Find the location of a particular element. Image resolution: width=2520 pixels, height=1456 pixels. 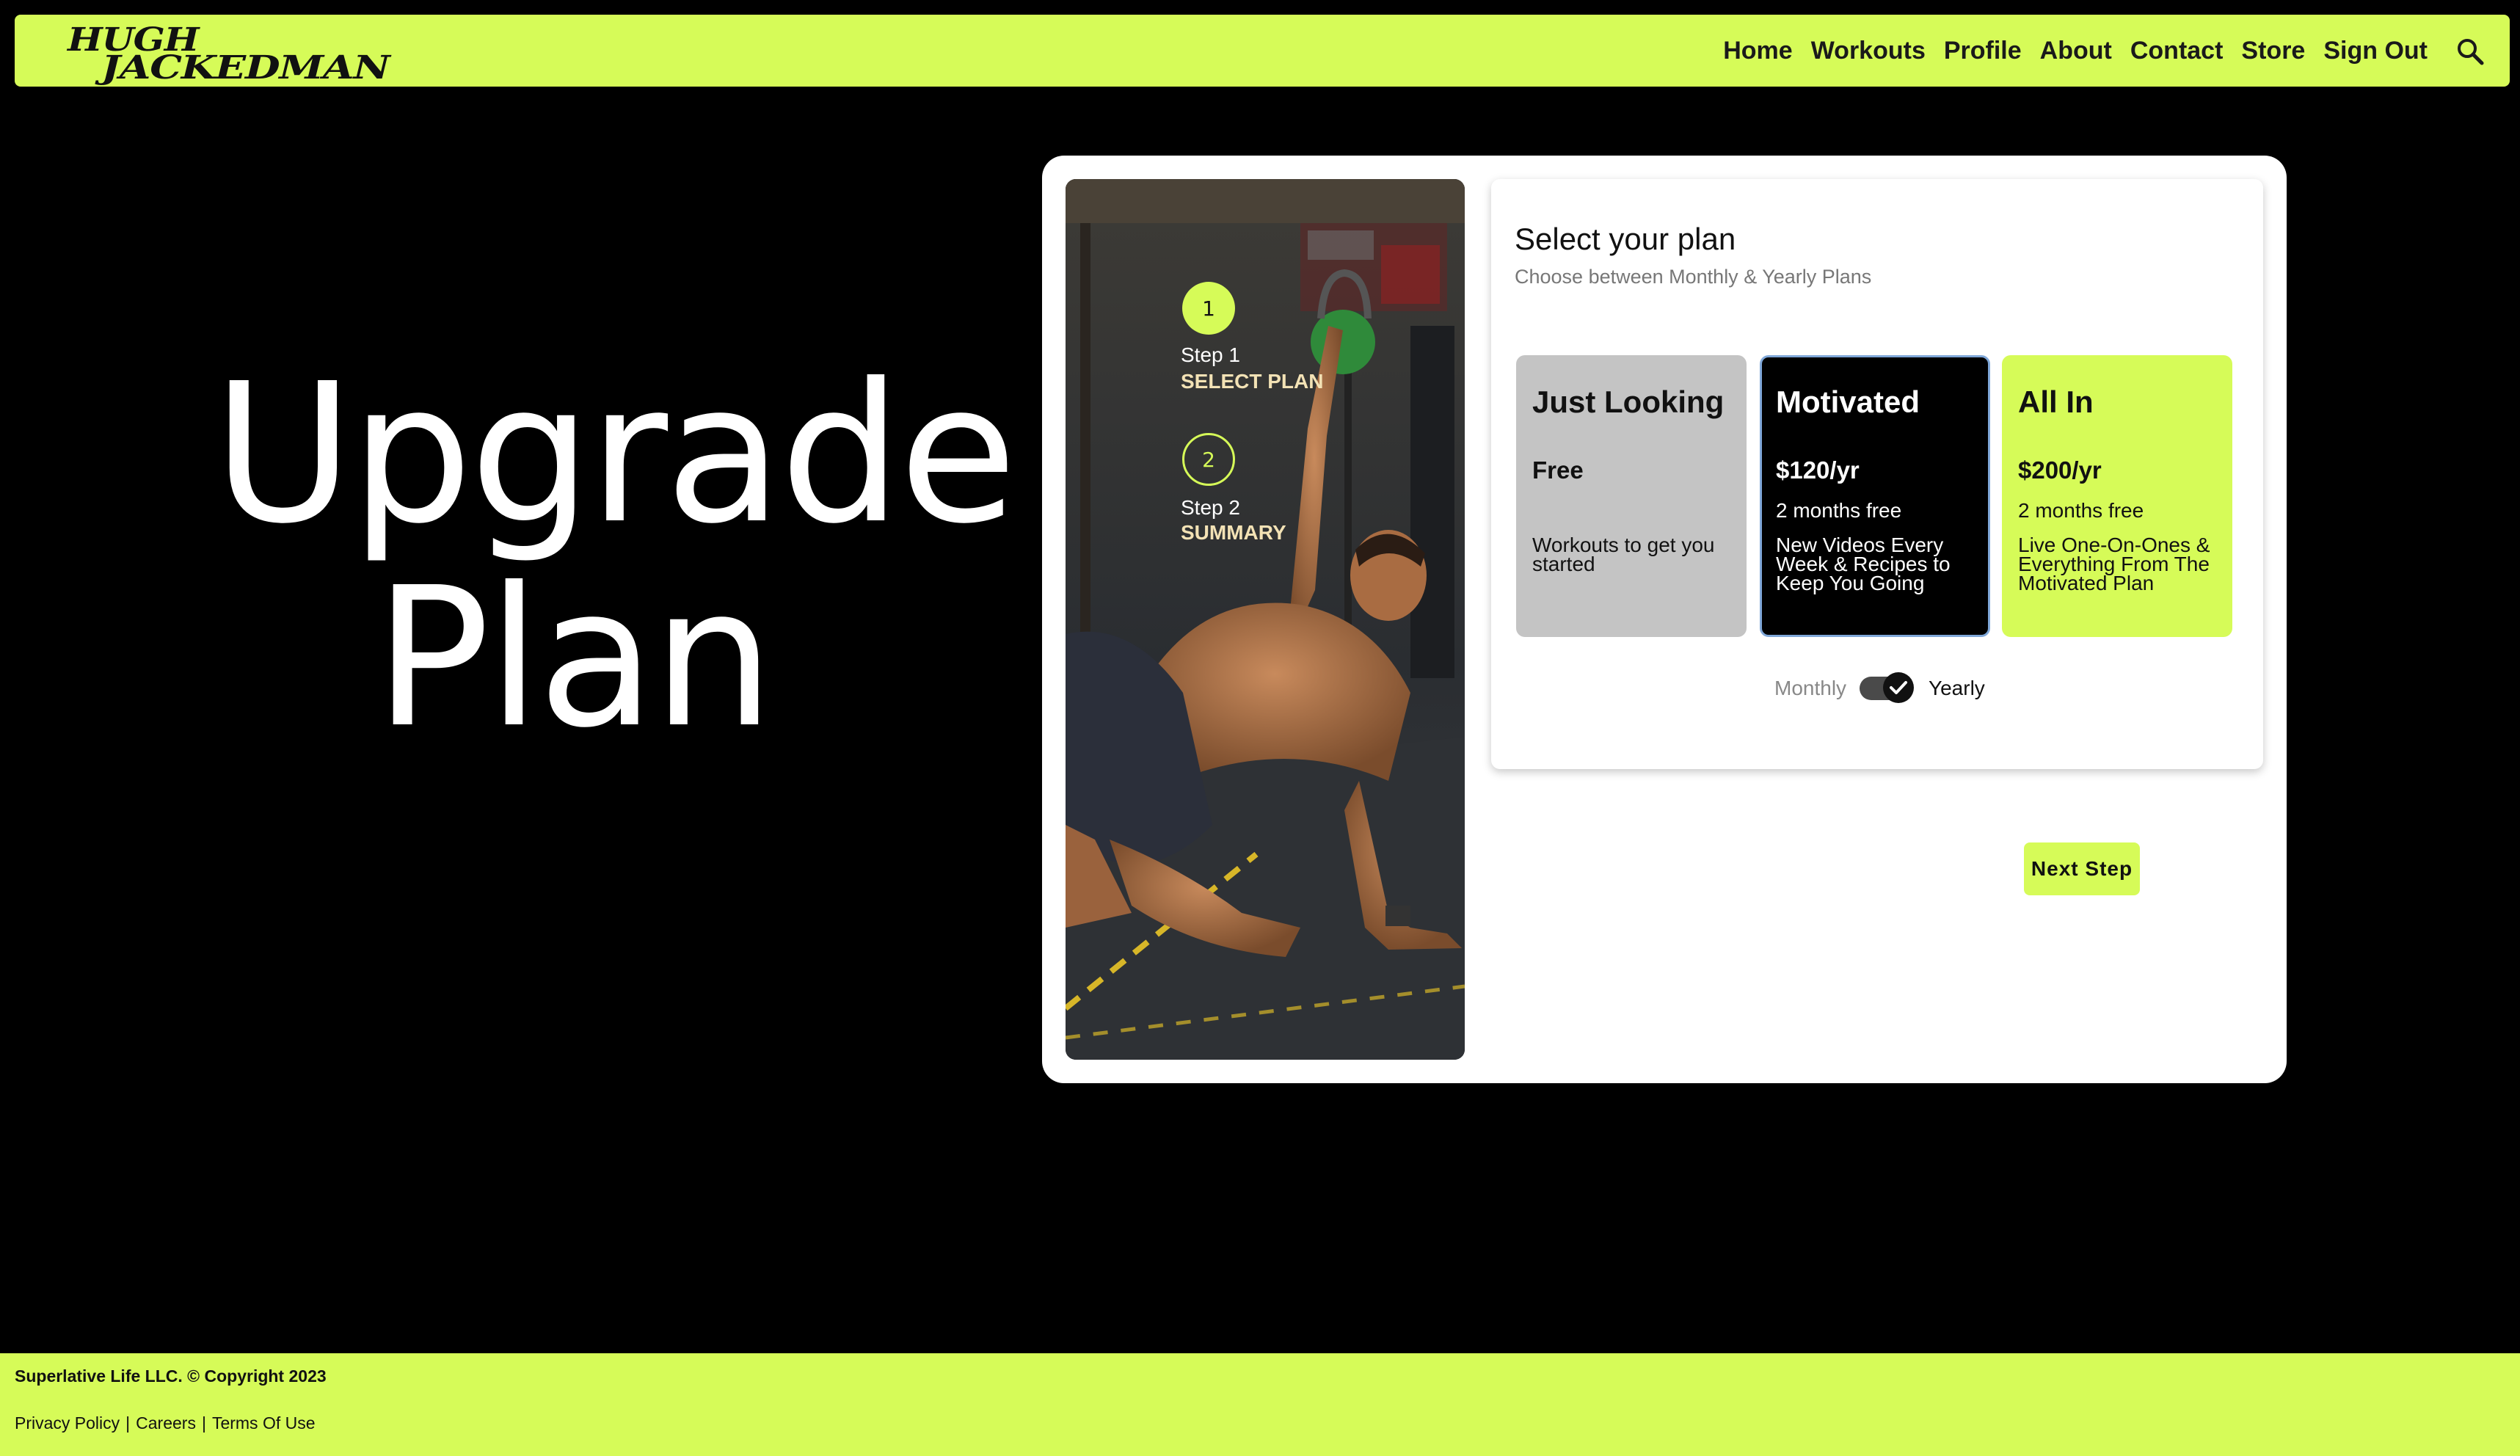

monthly-label: Monthly is located at coordinates (1810, 688).